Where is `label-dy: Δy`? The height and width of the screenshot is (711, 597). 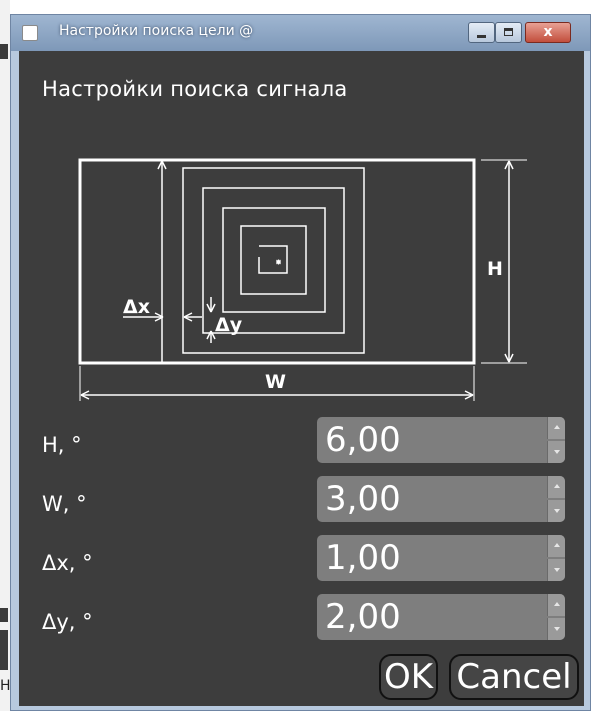
label-dy: Δy is located at coordinates (229, 325).